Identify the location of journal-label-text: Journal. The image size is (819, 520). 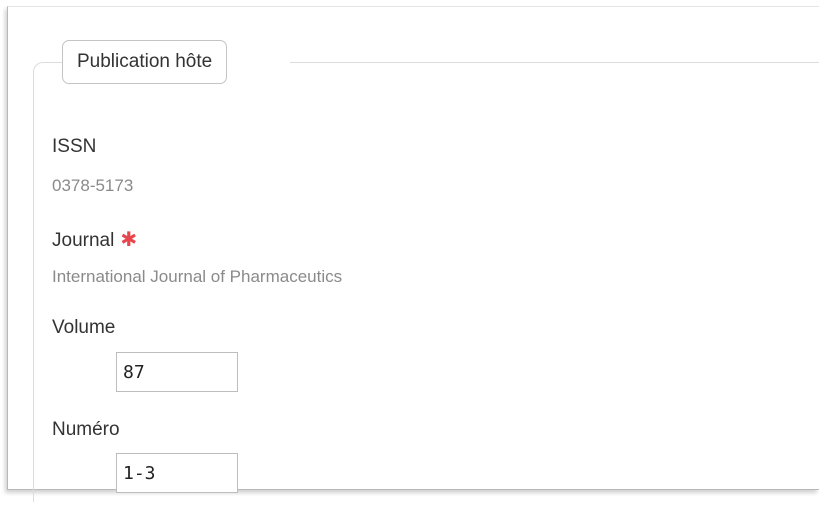
(83, 240).